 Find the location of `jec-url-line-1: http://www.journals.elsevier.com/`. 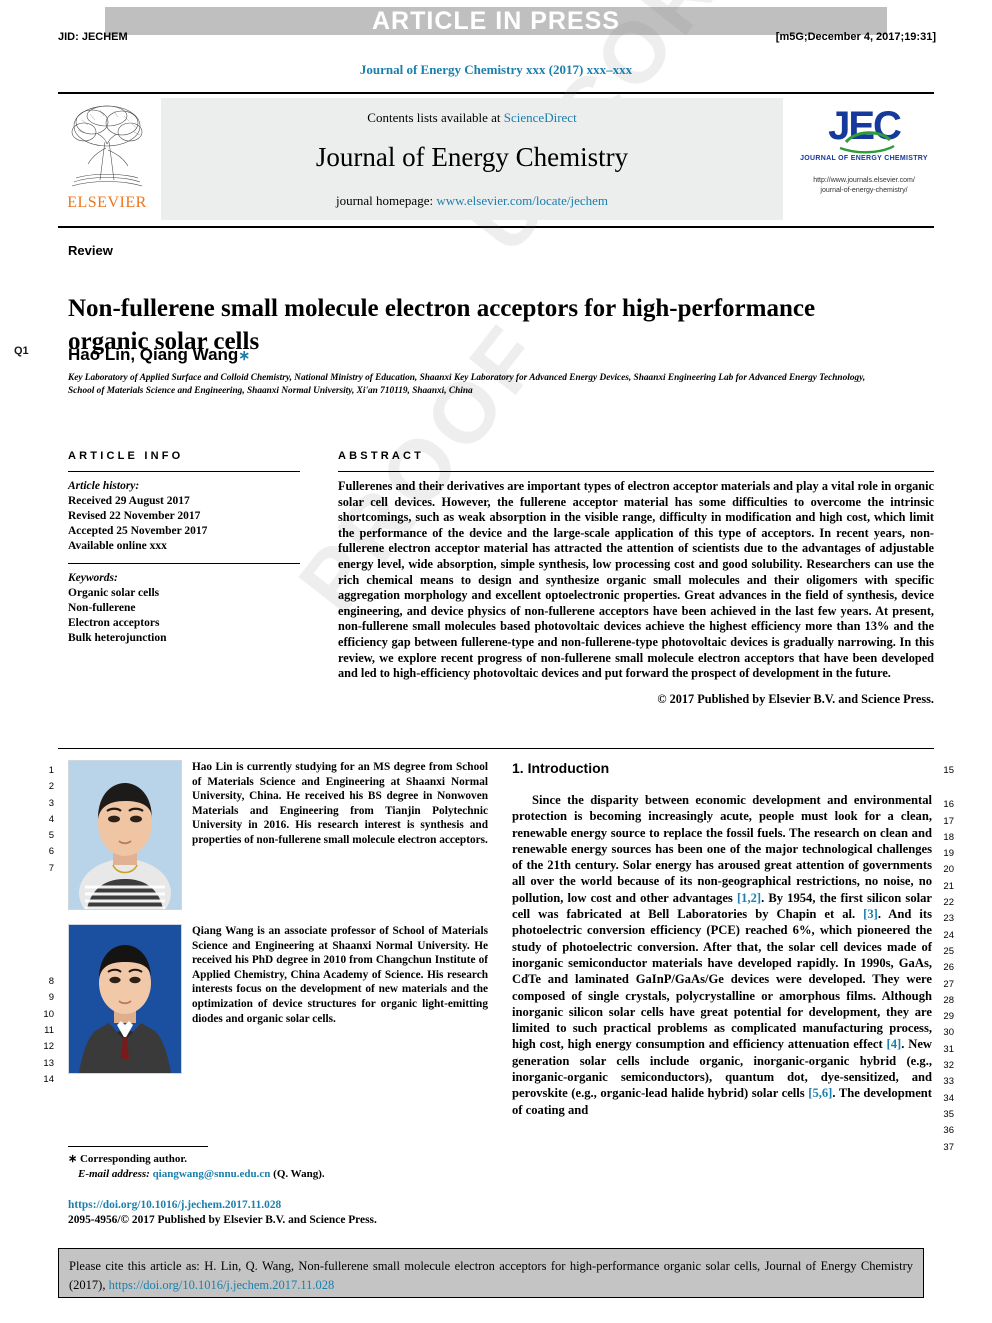

jec-url-line-1: http://www.journals.elsevier.com/ is located at coordinates (864, 180).